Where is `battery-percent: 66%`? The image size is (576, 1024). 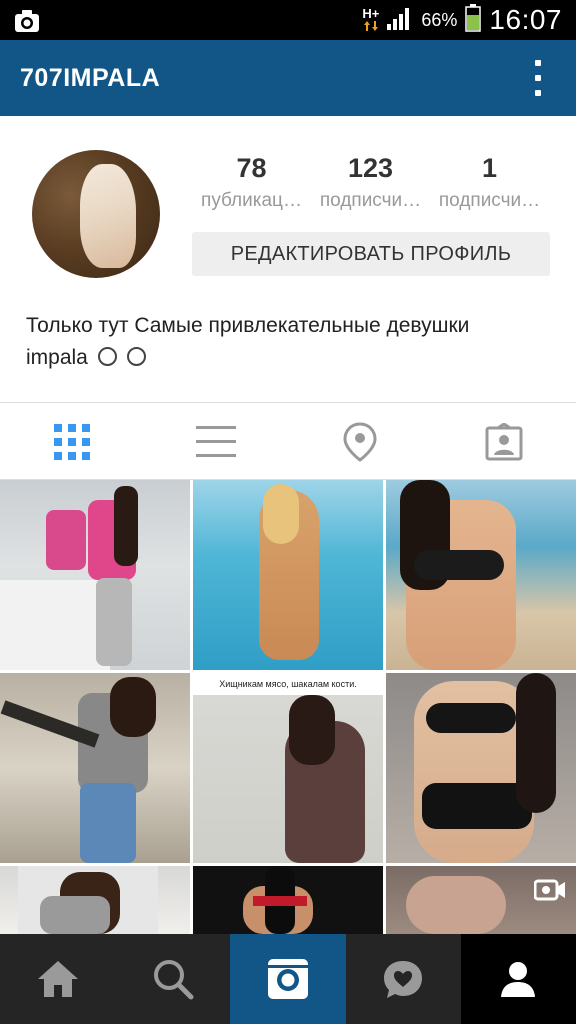 battery-percent: 66% is located at coordinates (439, 19).